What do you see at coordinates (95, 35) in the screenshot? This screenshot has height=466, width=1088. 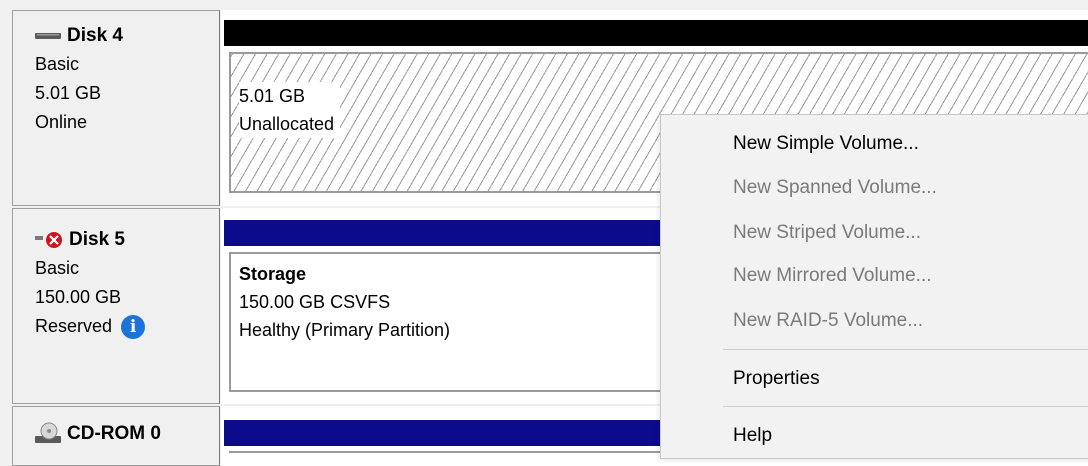 I see `disk-name: Disk 4` at bounding box center [95, 35].